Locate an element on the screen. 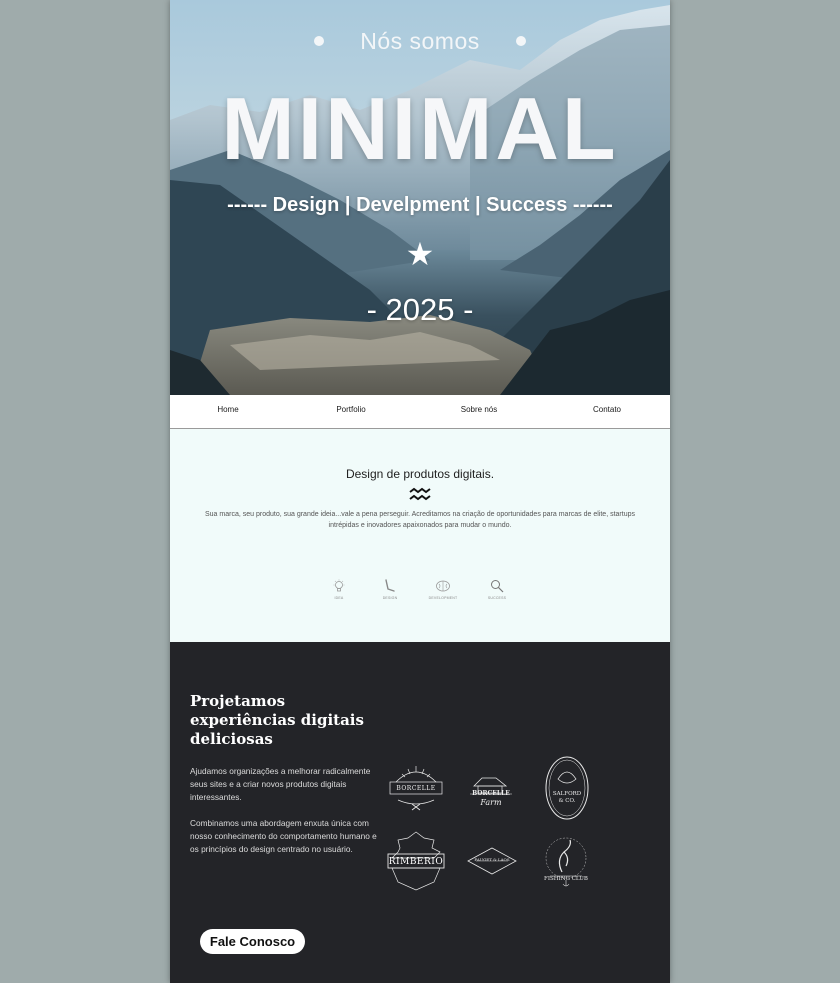 This screenshot has width=840, height=983. feature-label: IDEA is located at coordinates (339, 598).